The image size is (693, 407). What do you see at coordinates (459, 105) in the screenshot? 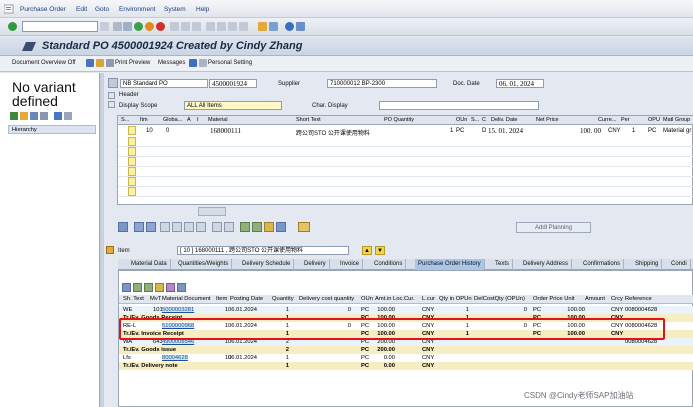
I see `char-display-select` at bounding box center [459, 105].